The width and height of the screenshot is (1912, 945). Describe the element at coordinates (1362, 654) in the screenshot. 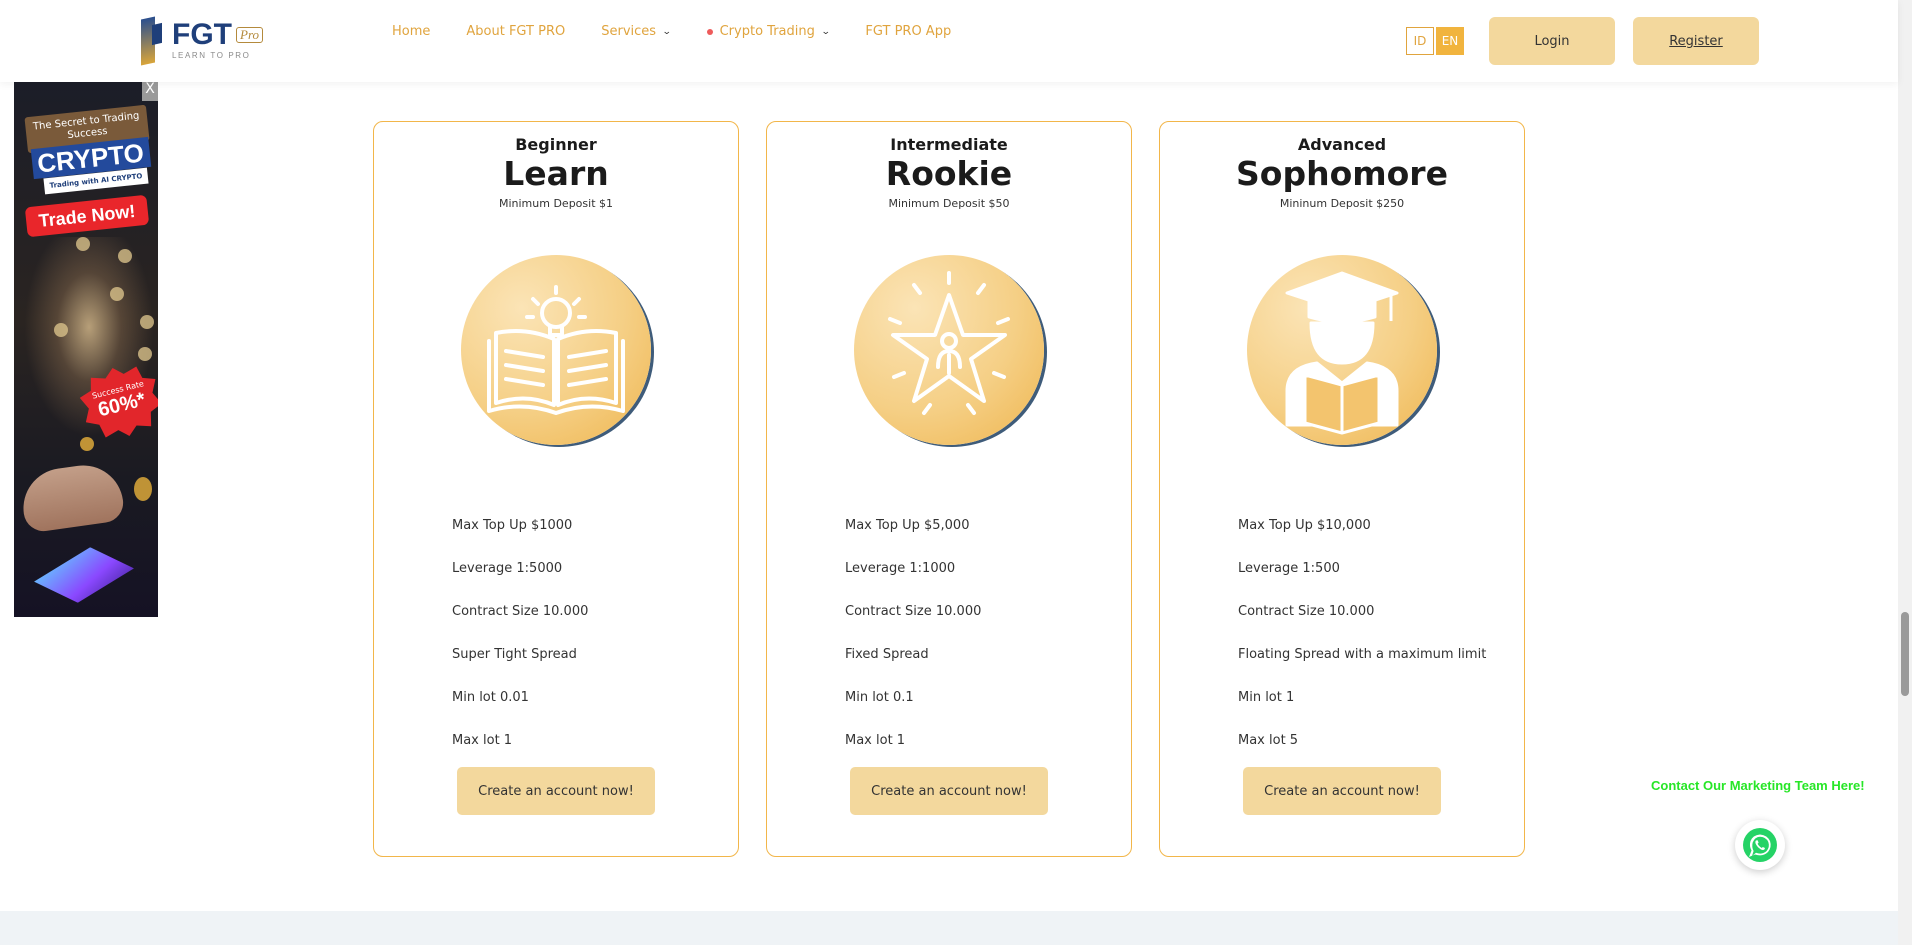

I see `feature-item: Floating Spread with a maximum limit` at that location.